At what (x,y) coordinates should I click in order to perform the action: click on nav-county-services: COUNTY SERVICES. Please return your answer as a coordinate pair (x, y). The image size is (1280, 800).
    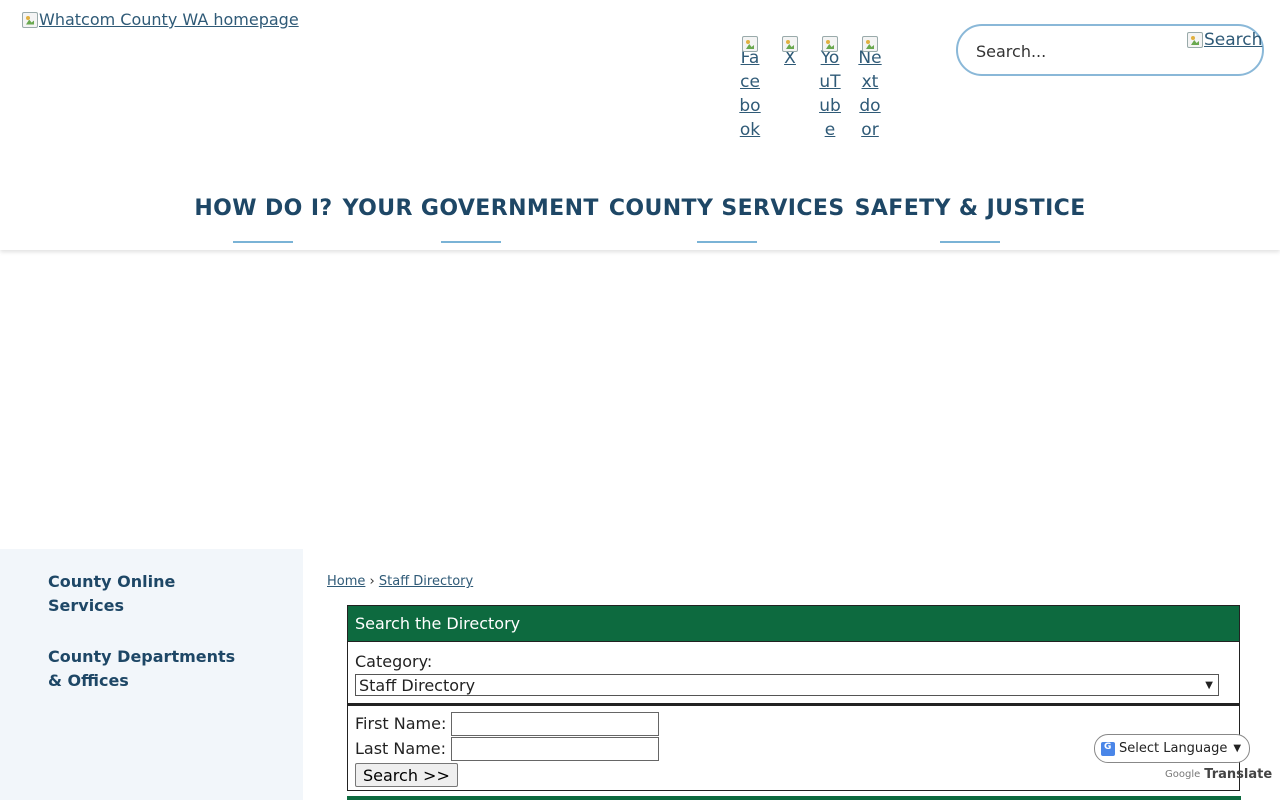
    Looking at the image, I should click on (726, 219).